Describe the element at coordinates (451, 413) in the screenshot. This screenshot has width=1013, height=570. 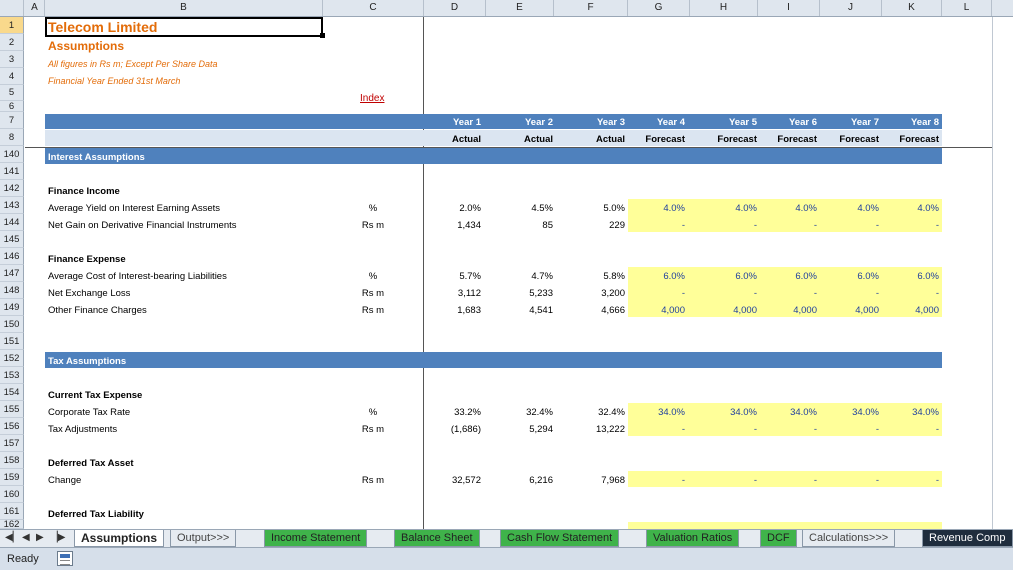
I see `cell-corp-tax-year-1: 33.2%` at that location.